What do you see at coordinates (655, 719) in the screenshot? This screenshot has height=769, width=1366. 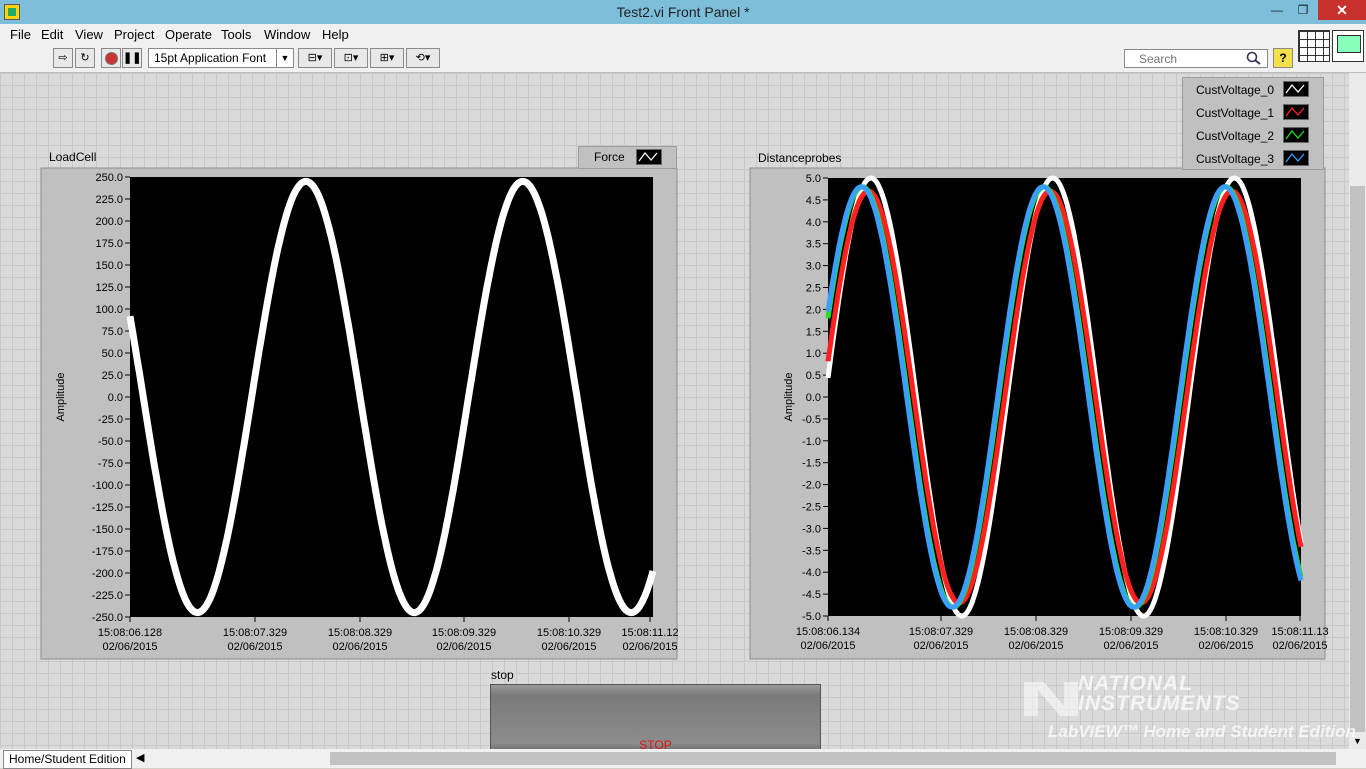 I see `stop-button: STOP` at bounding box center [655, 719].